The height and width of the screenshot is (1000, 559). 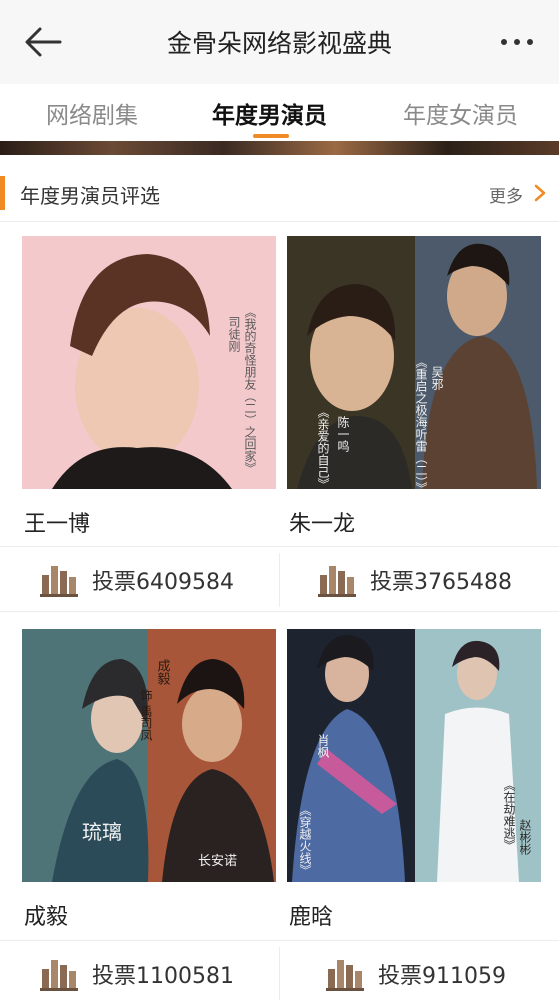 I want to click on vote-row: 投票6409584 投票3765488, so click(x=279, y=579).